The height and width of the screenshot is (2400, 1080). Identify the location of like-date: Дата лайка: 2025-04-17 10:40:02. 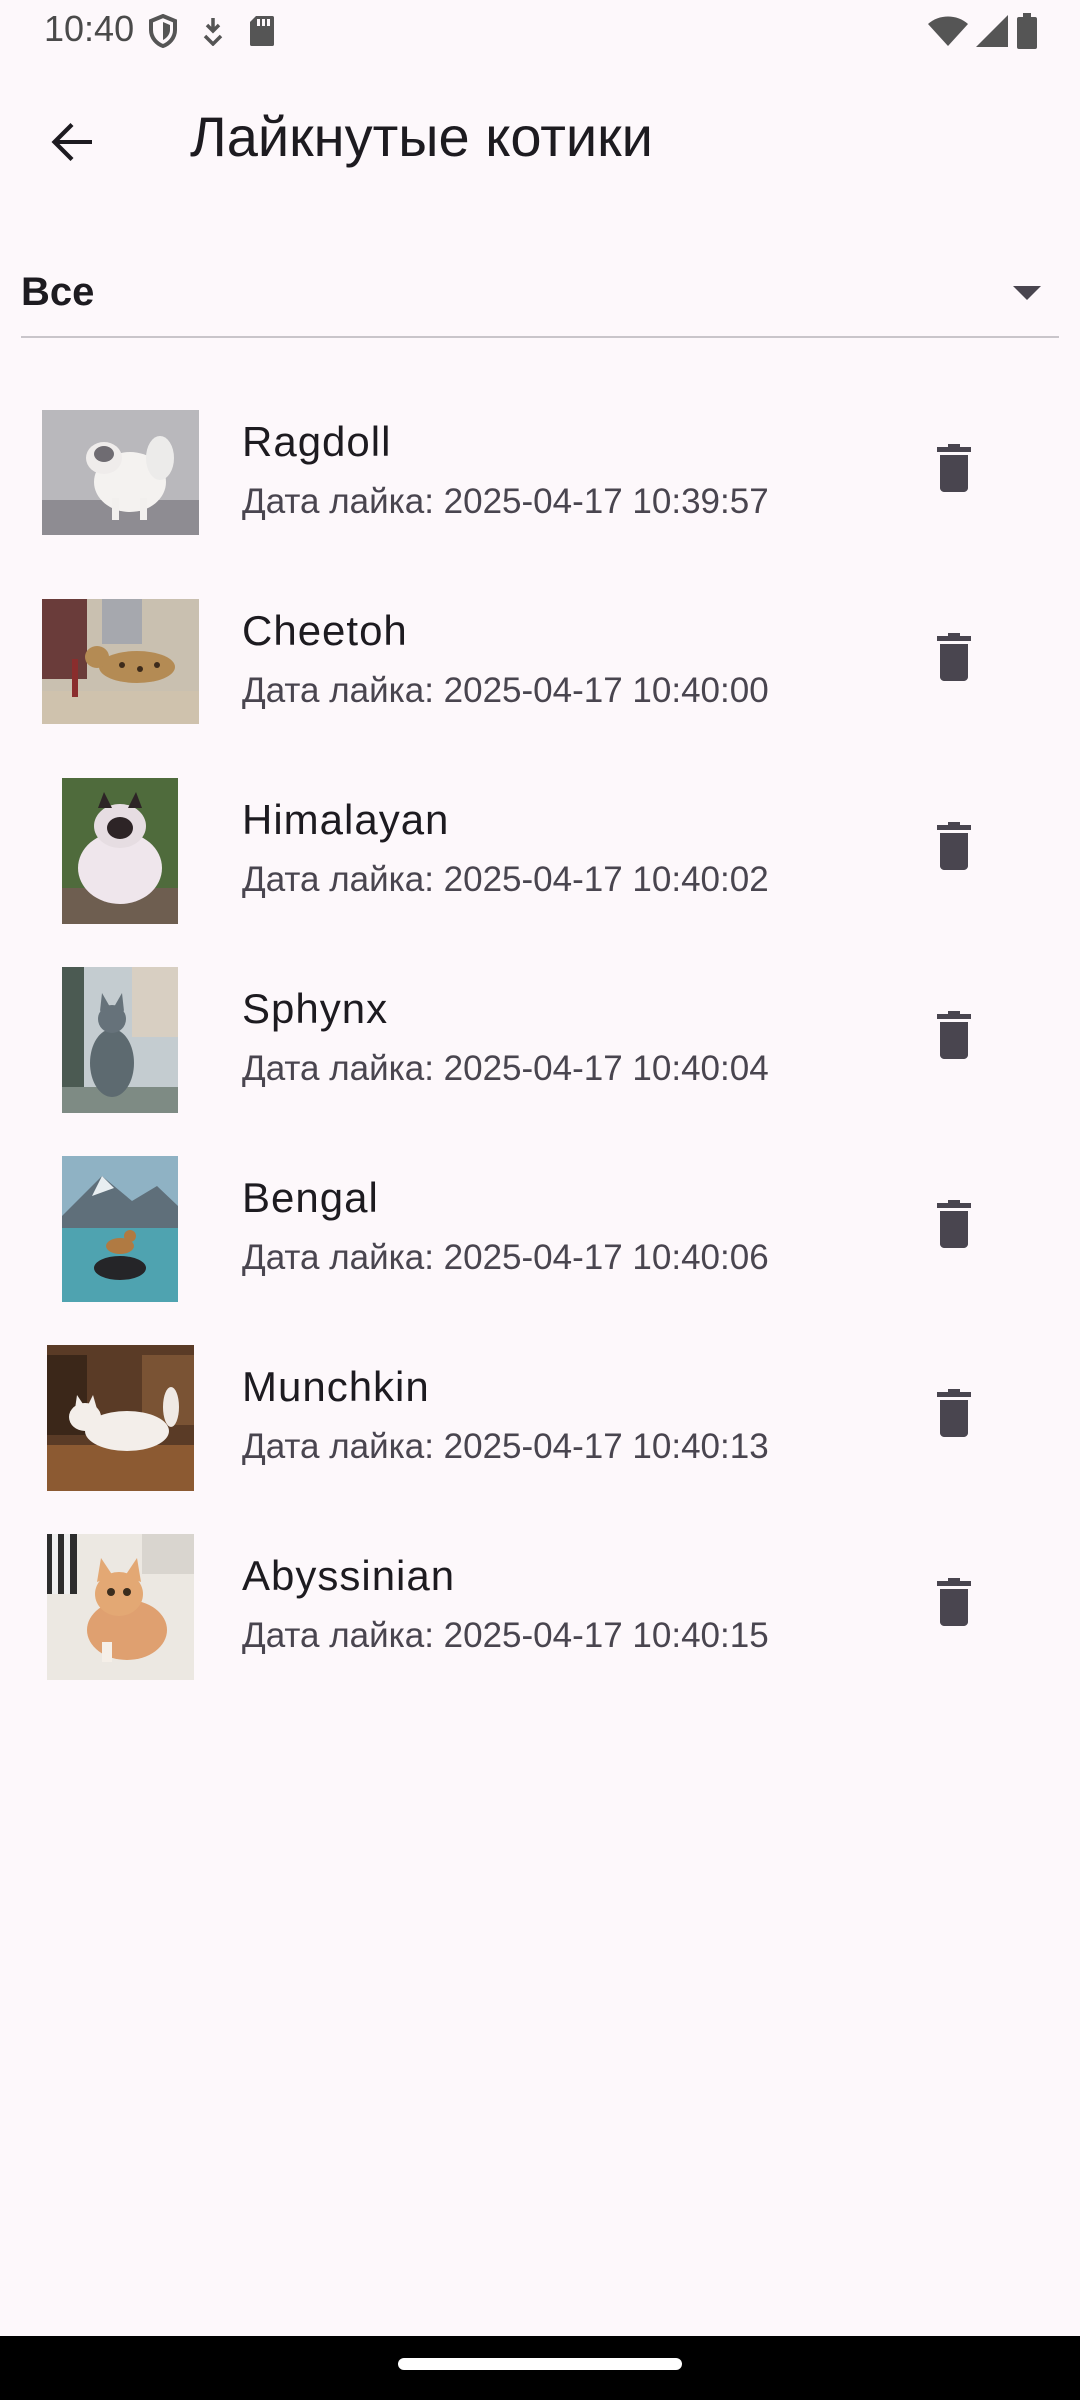
(505, 879).